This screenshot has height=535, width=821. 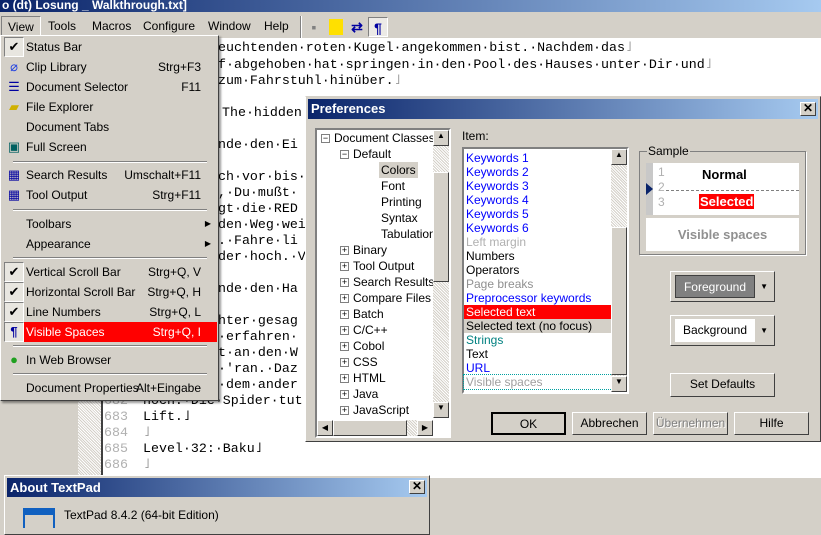 What do you see at coordinates (539, 214) in the screenshot?
I see `list-item: Keywords 5` at bounding box center [539, 214].